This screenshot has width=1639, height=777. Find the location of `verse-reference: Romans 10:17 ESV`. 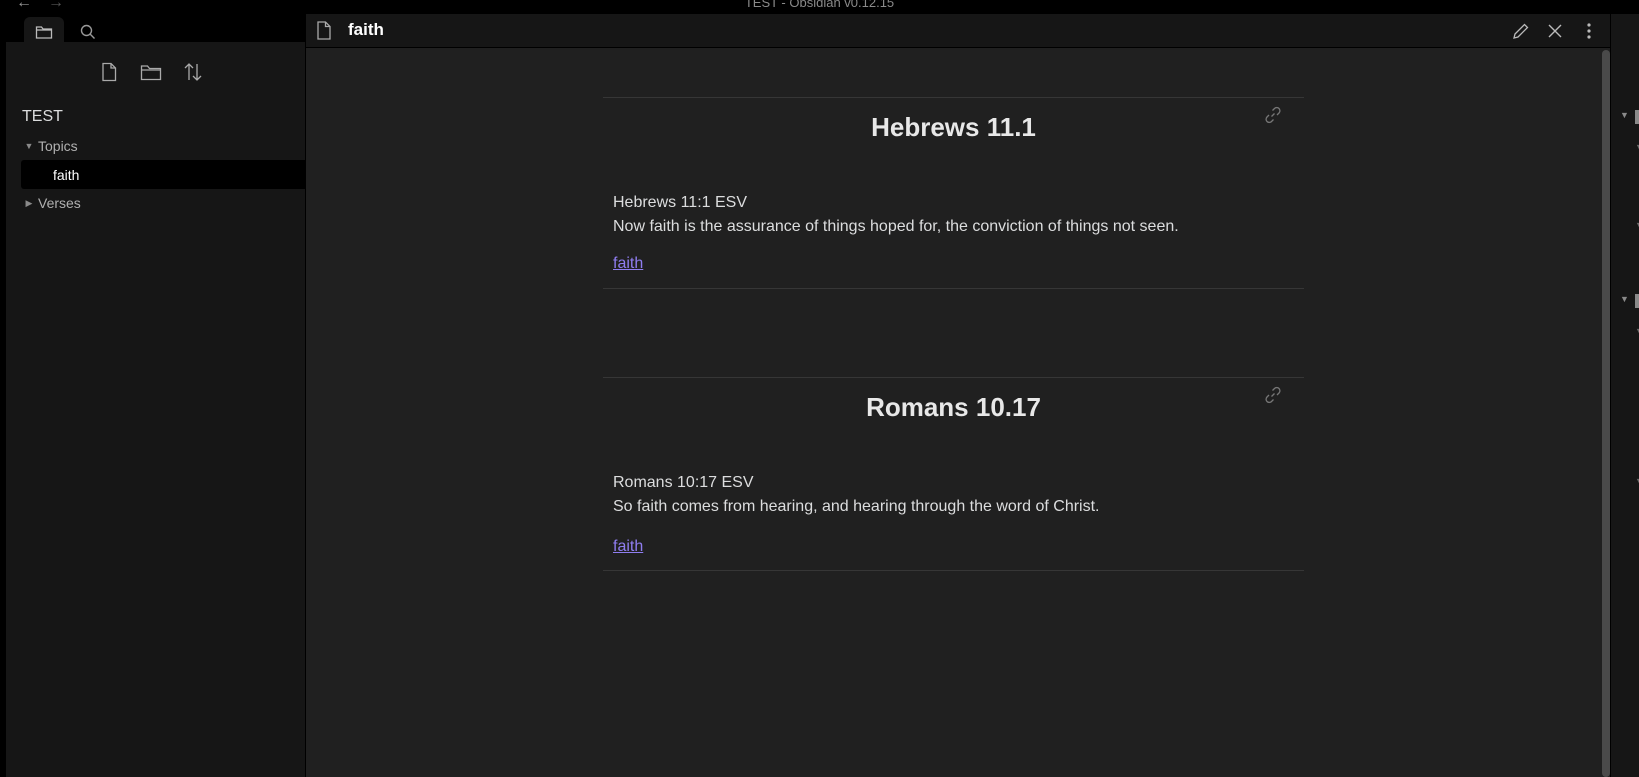

verse-reference: Romans 10:17 ESV is located at coordinates (683, 482).